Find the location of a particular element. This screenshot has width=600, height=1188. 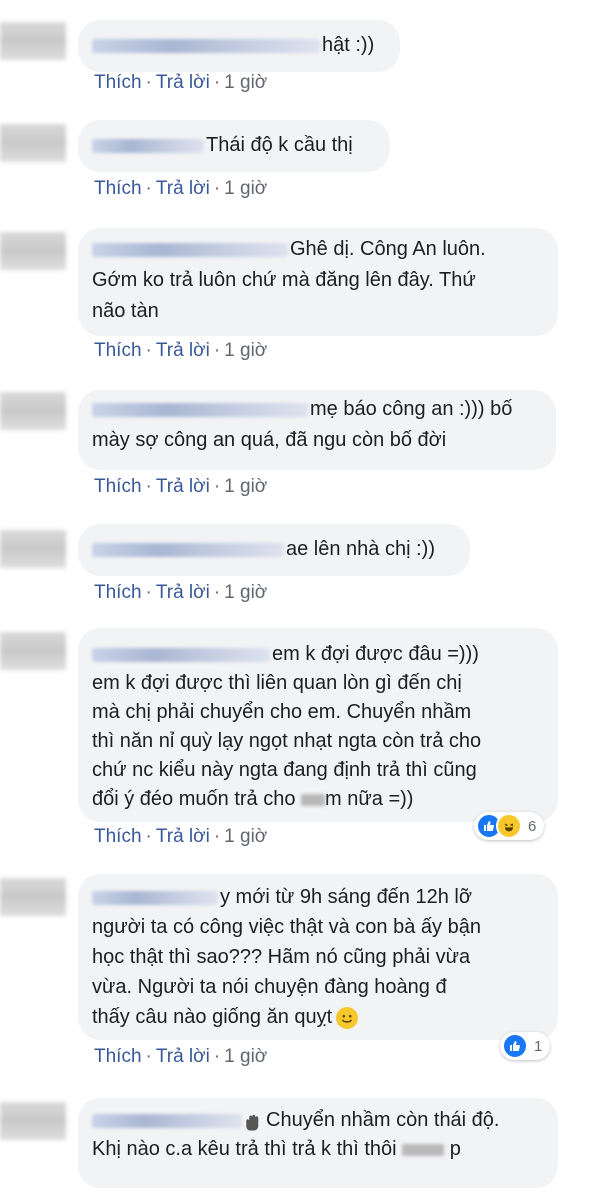

comment-text-line: p is located at coordinates (455, 1149).